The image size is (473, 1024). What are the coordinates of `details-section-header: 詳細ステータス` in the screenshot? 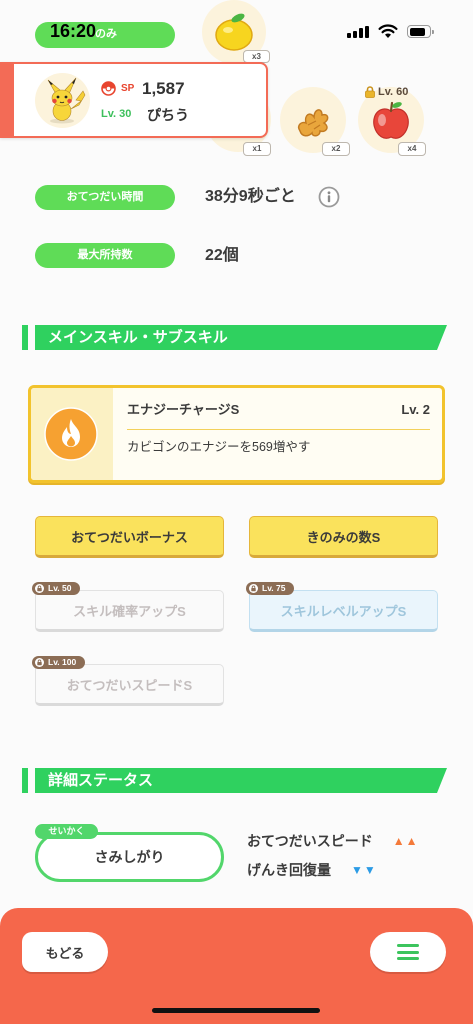 It's located at (234, 780).